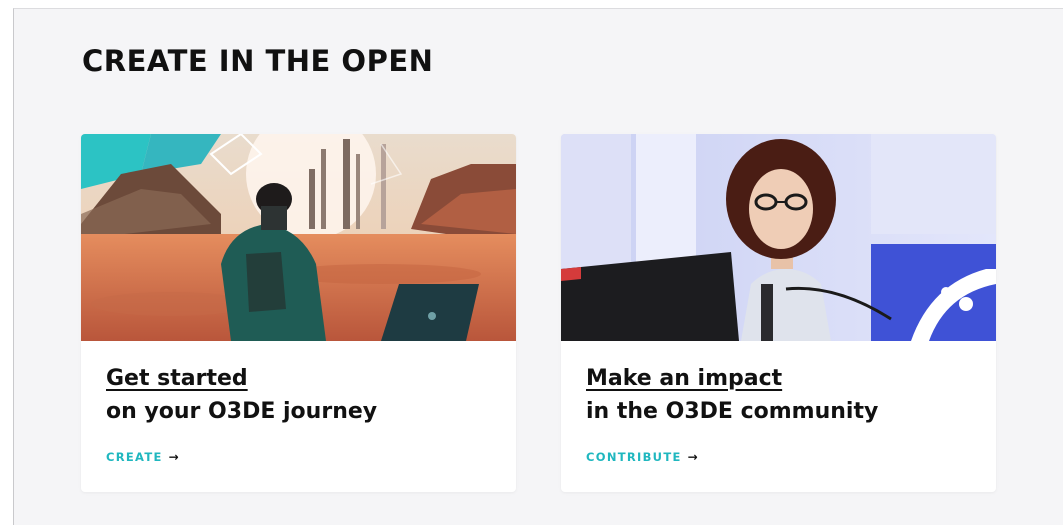 The image size is (1063, 525). Describe the element at coordinates (258, 61) in the screenshot. I see `section-title: CREATE IN THE OPEN` at that location.